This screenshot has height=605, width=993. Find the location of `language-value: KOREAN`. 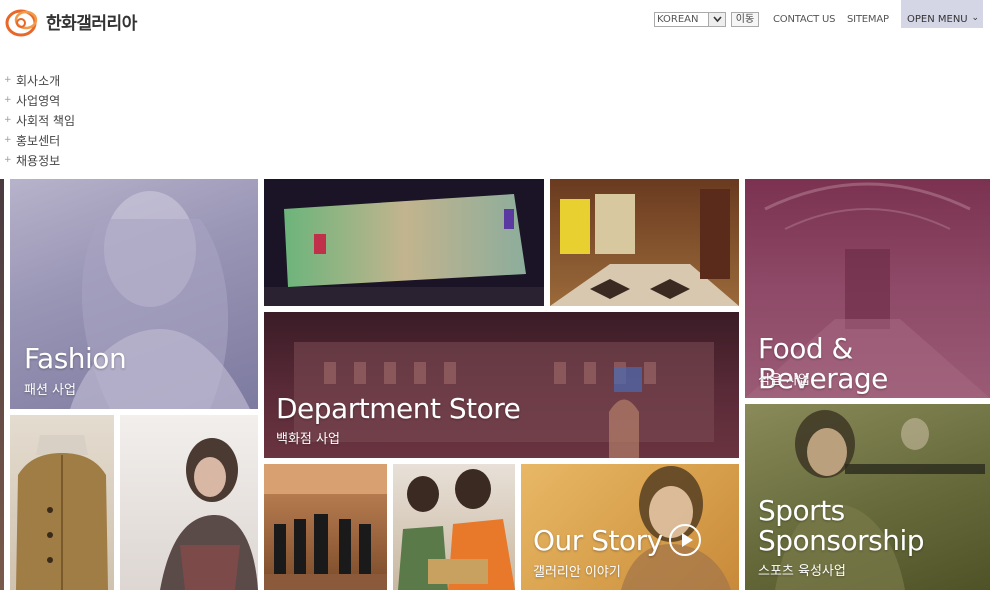

language-value: KOREAN is located at coordinates (678, 19).